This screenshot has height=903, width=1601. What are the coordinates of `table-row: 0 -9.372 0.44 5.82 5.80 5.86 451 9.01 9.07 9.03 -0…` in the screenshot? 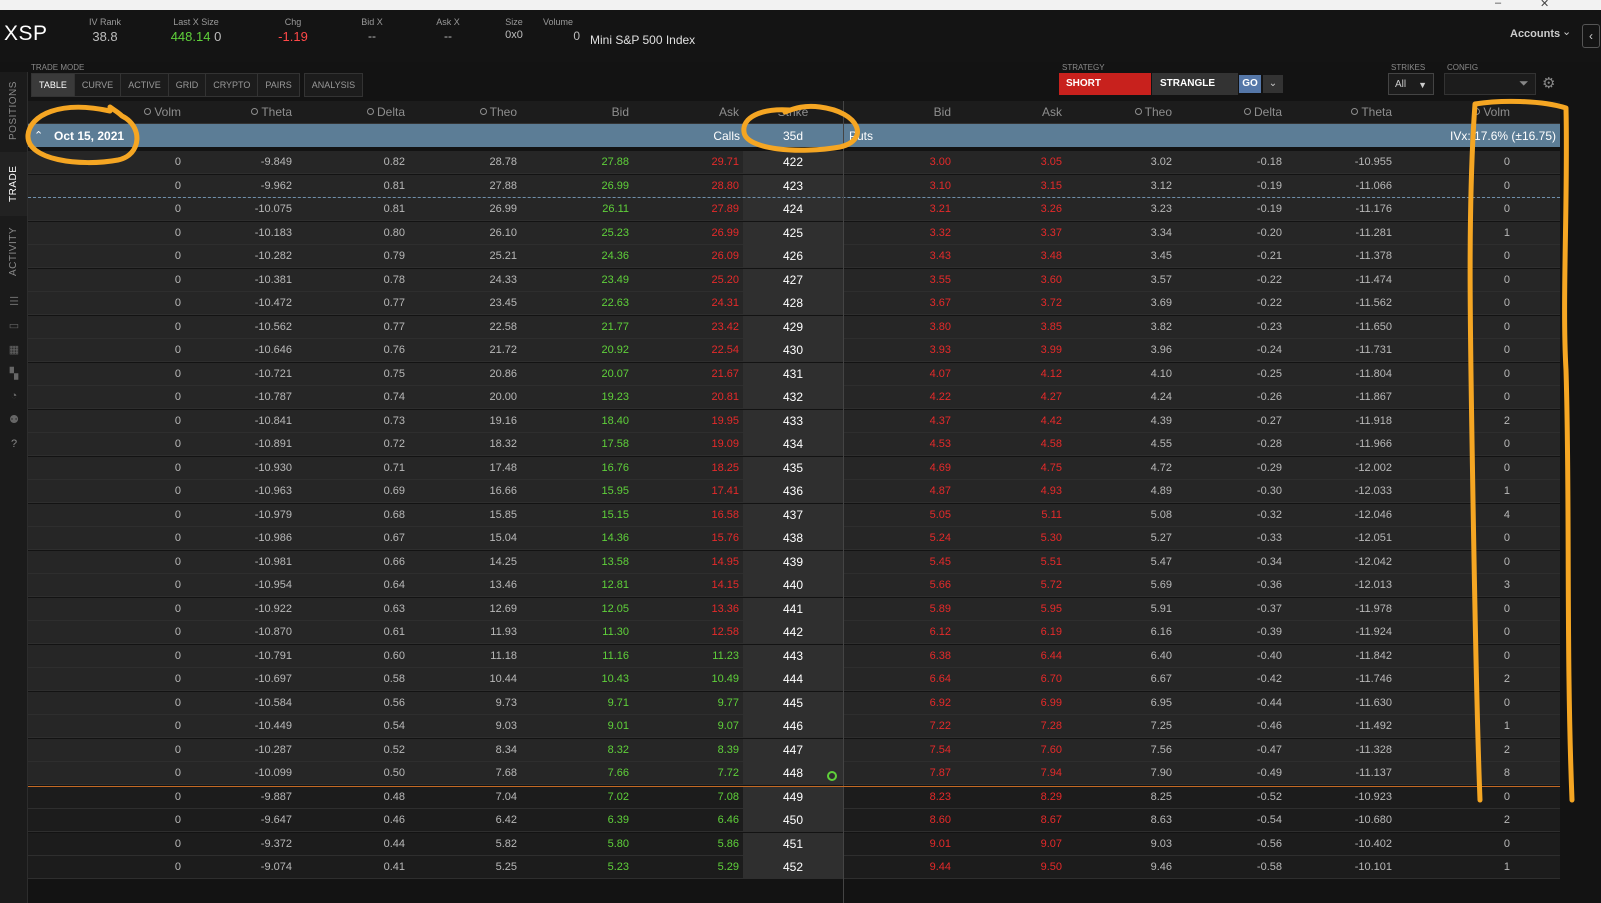 It's located at (794, 844).